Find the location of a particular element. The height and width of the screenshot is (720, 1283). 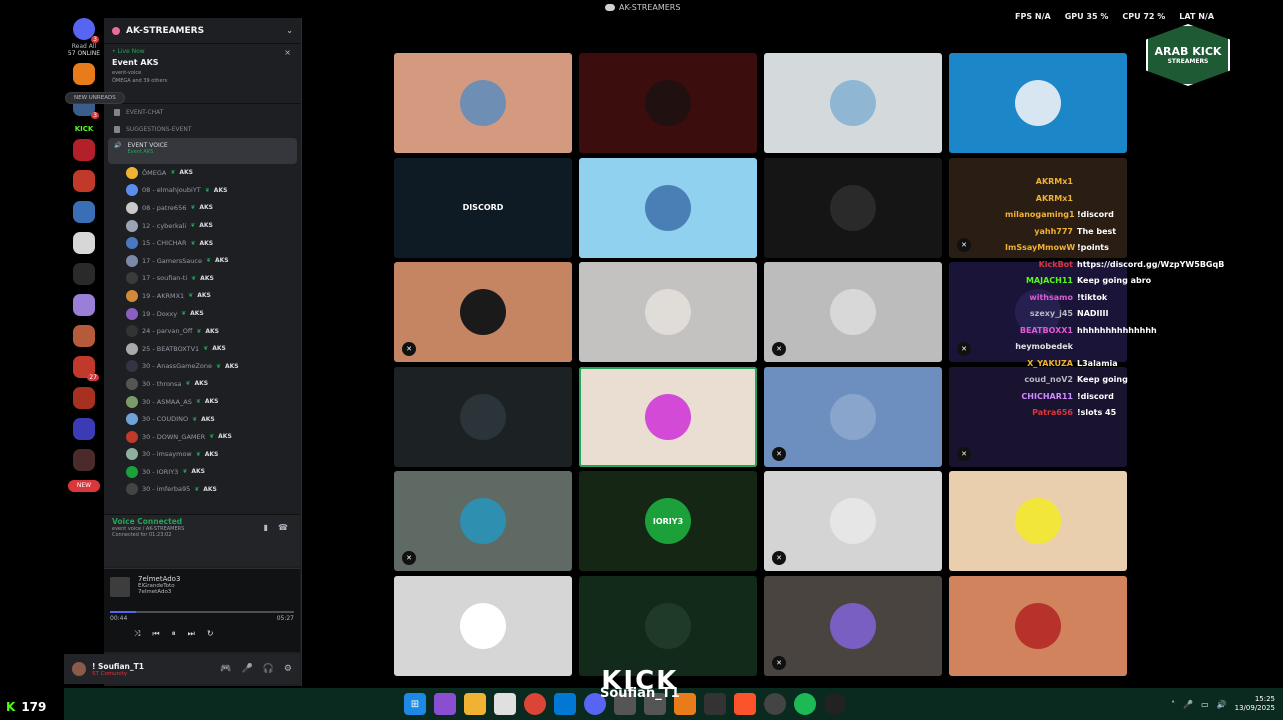

shuffle-icon: ⤨ is located at coordinates (137, 634).